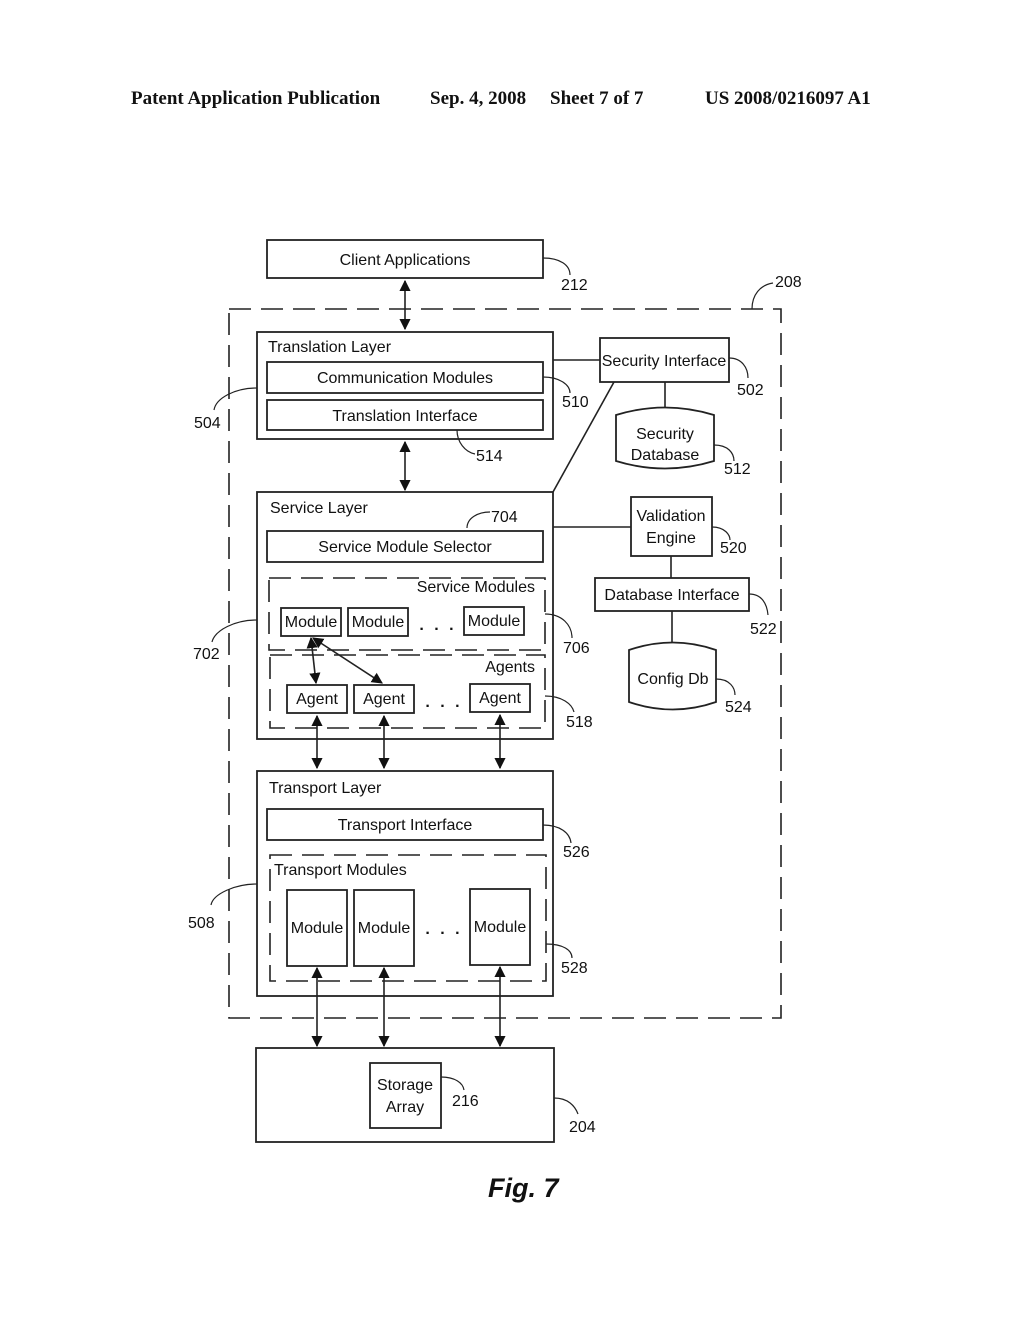 This screenshot has width=1024, height=1320. What do you see at coordinates (576, 648) in the screenshot?
I see `ref-706: 706` at bounding box center [576, 648].